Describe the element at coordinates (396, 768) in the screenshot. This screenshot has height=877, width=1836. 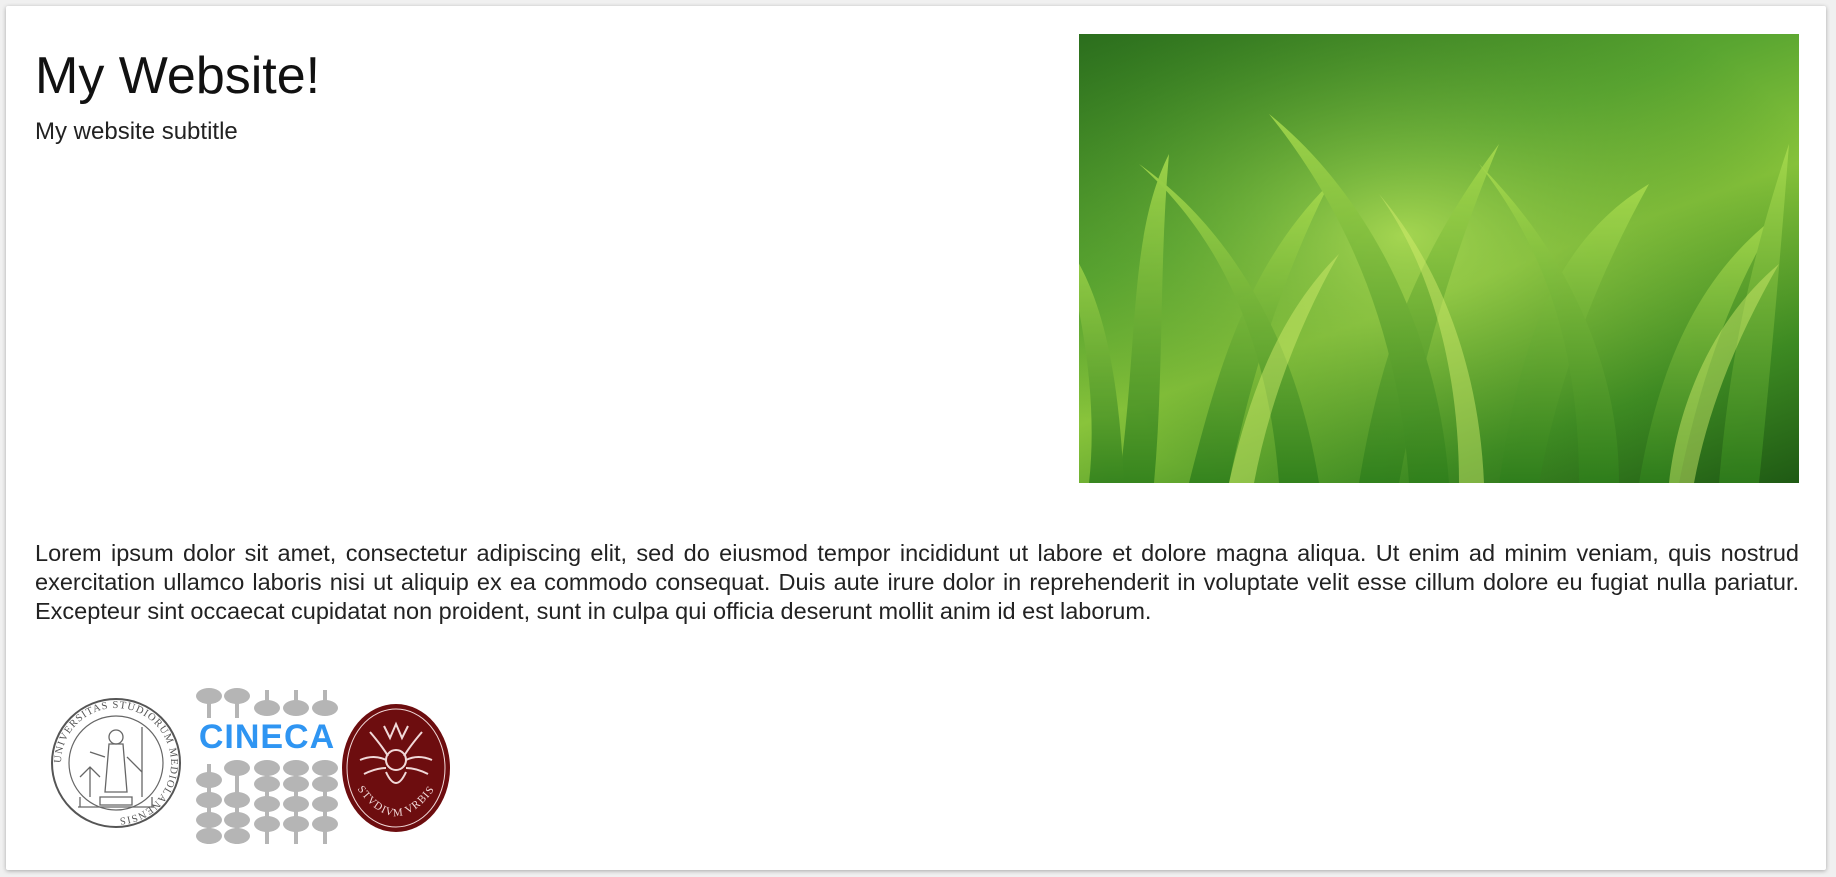
I see `sapienza-seal-icon: STVDIVM VRBIS` at that location.